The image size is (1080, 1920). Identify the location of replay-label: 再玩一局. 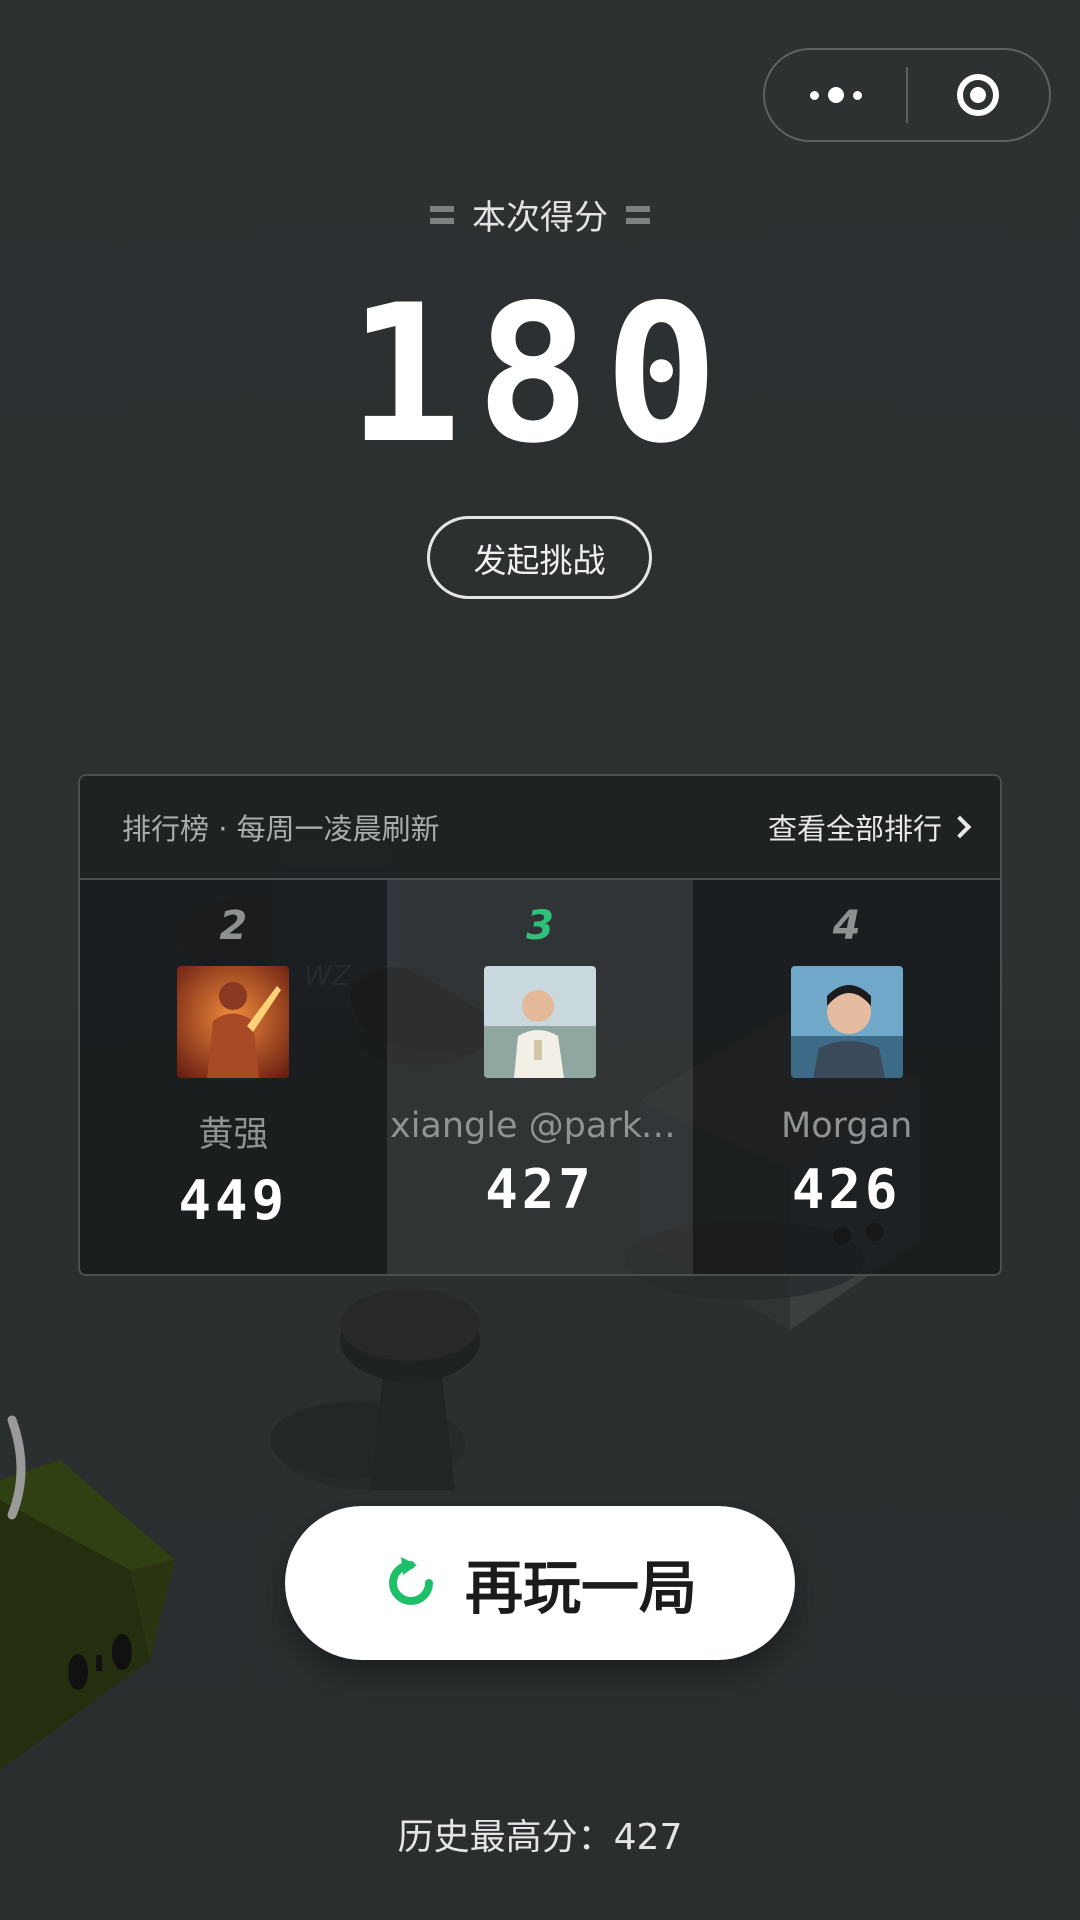
(580, 1588).